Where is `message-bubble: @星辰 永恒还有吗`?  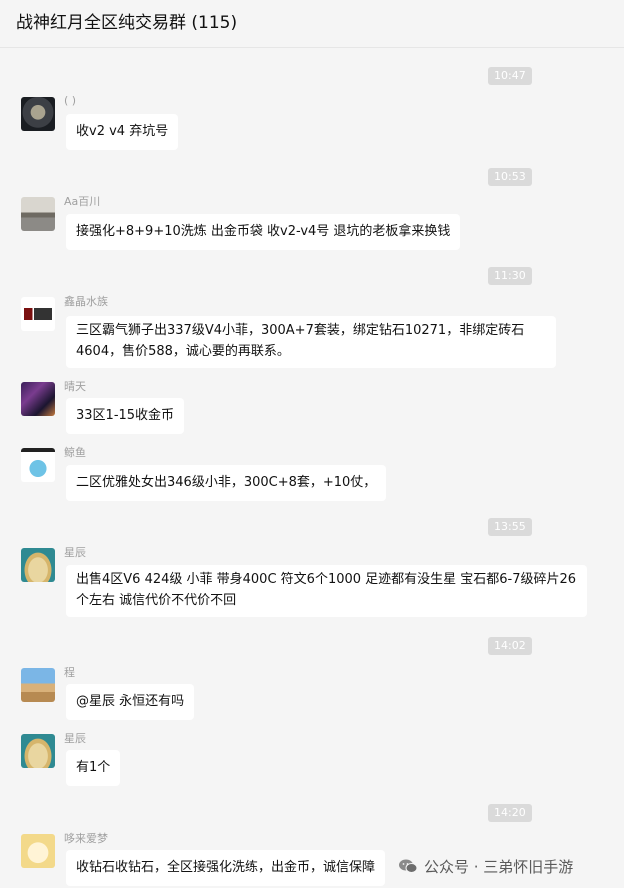 message-bubble: @星辰 永恒还有吗 is located at coordinates (130, 702).